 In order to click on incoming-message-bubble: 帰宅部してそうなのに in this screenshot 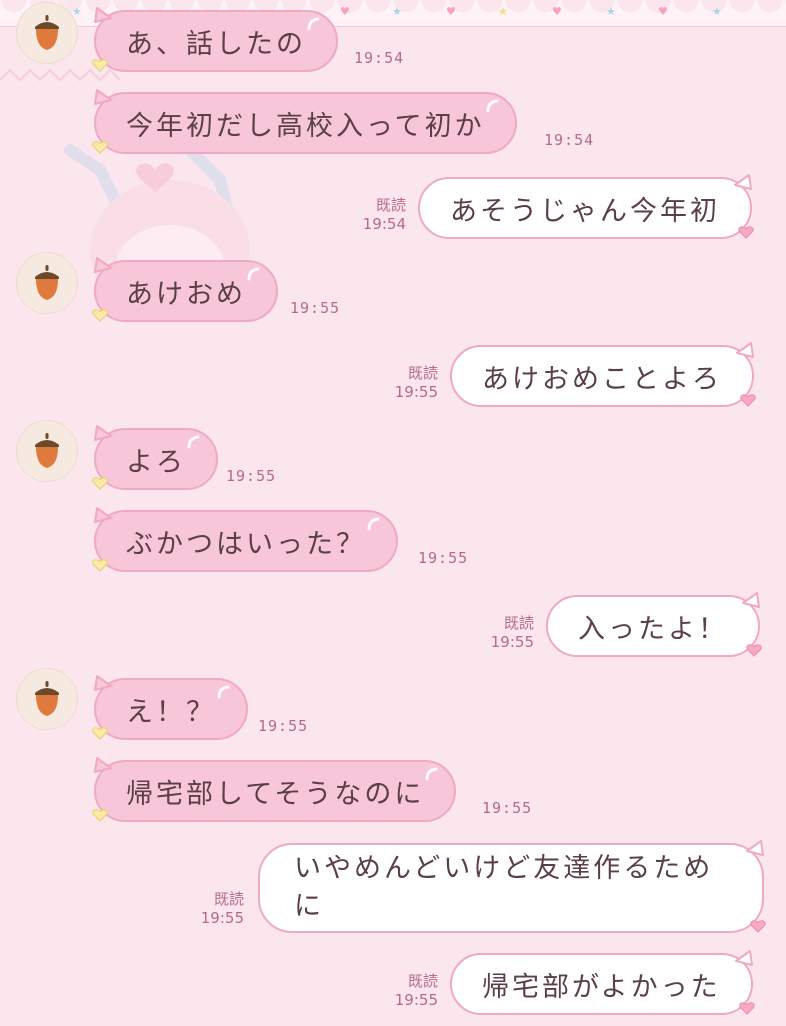, I will do `click(274, 789)`.